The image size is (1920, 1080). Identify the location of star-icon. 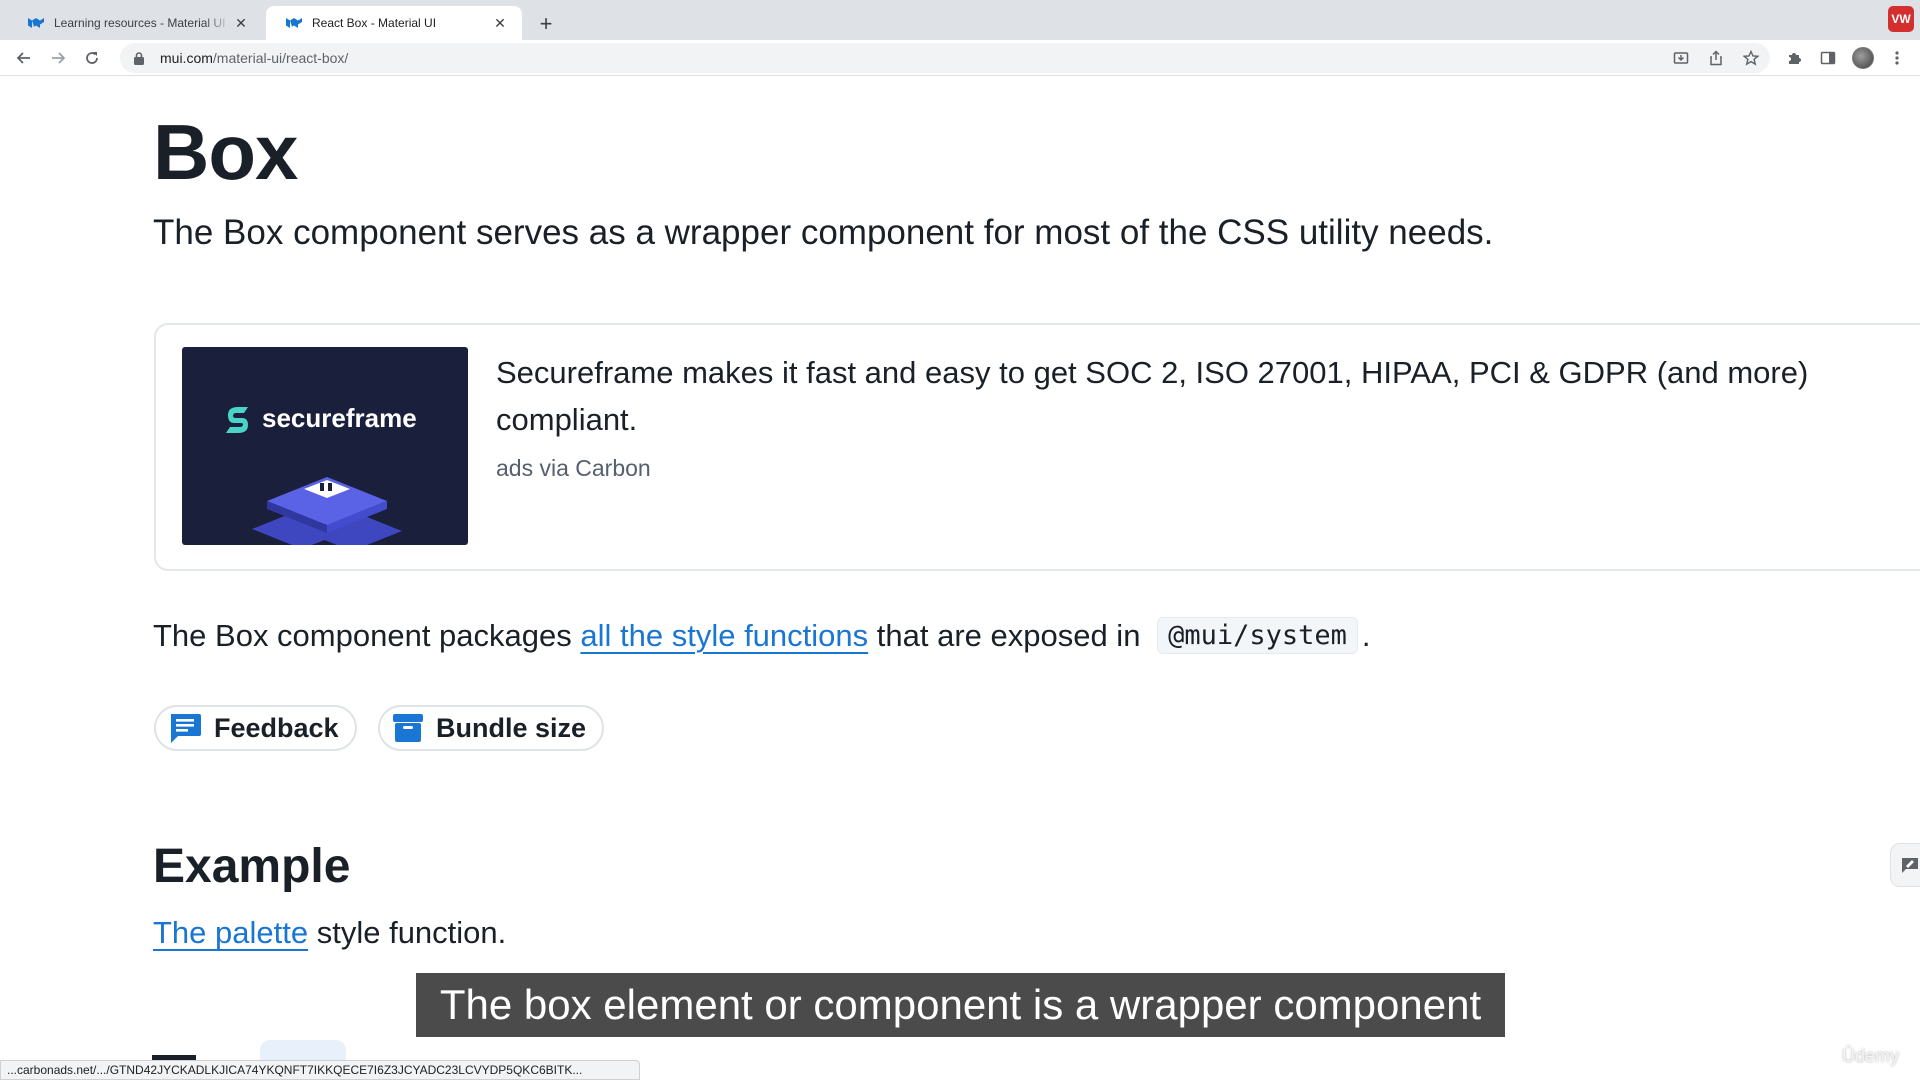
(1751, 58).